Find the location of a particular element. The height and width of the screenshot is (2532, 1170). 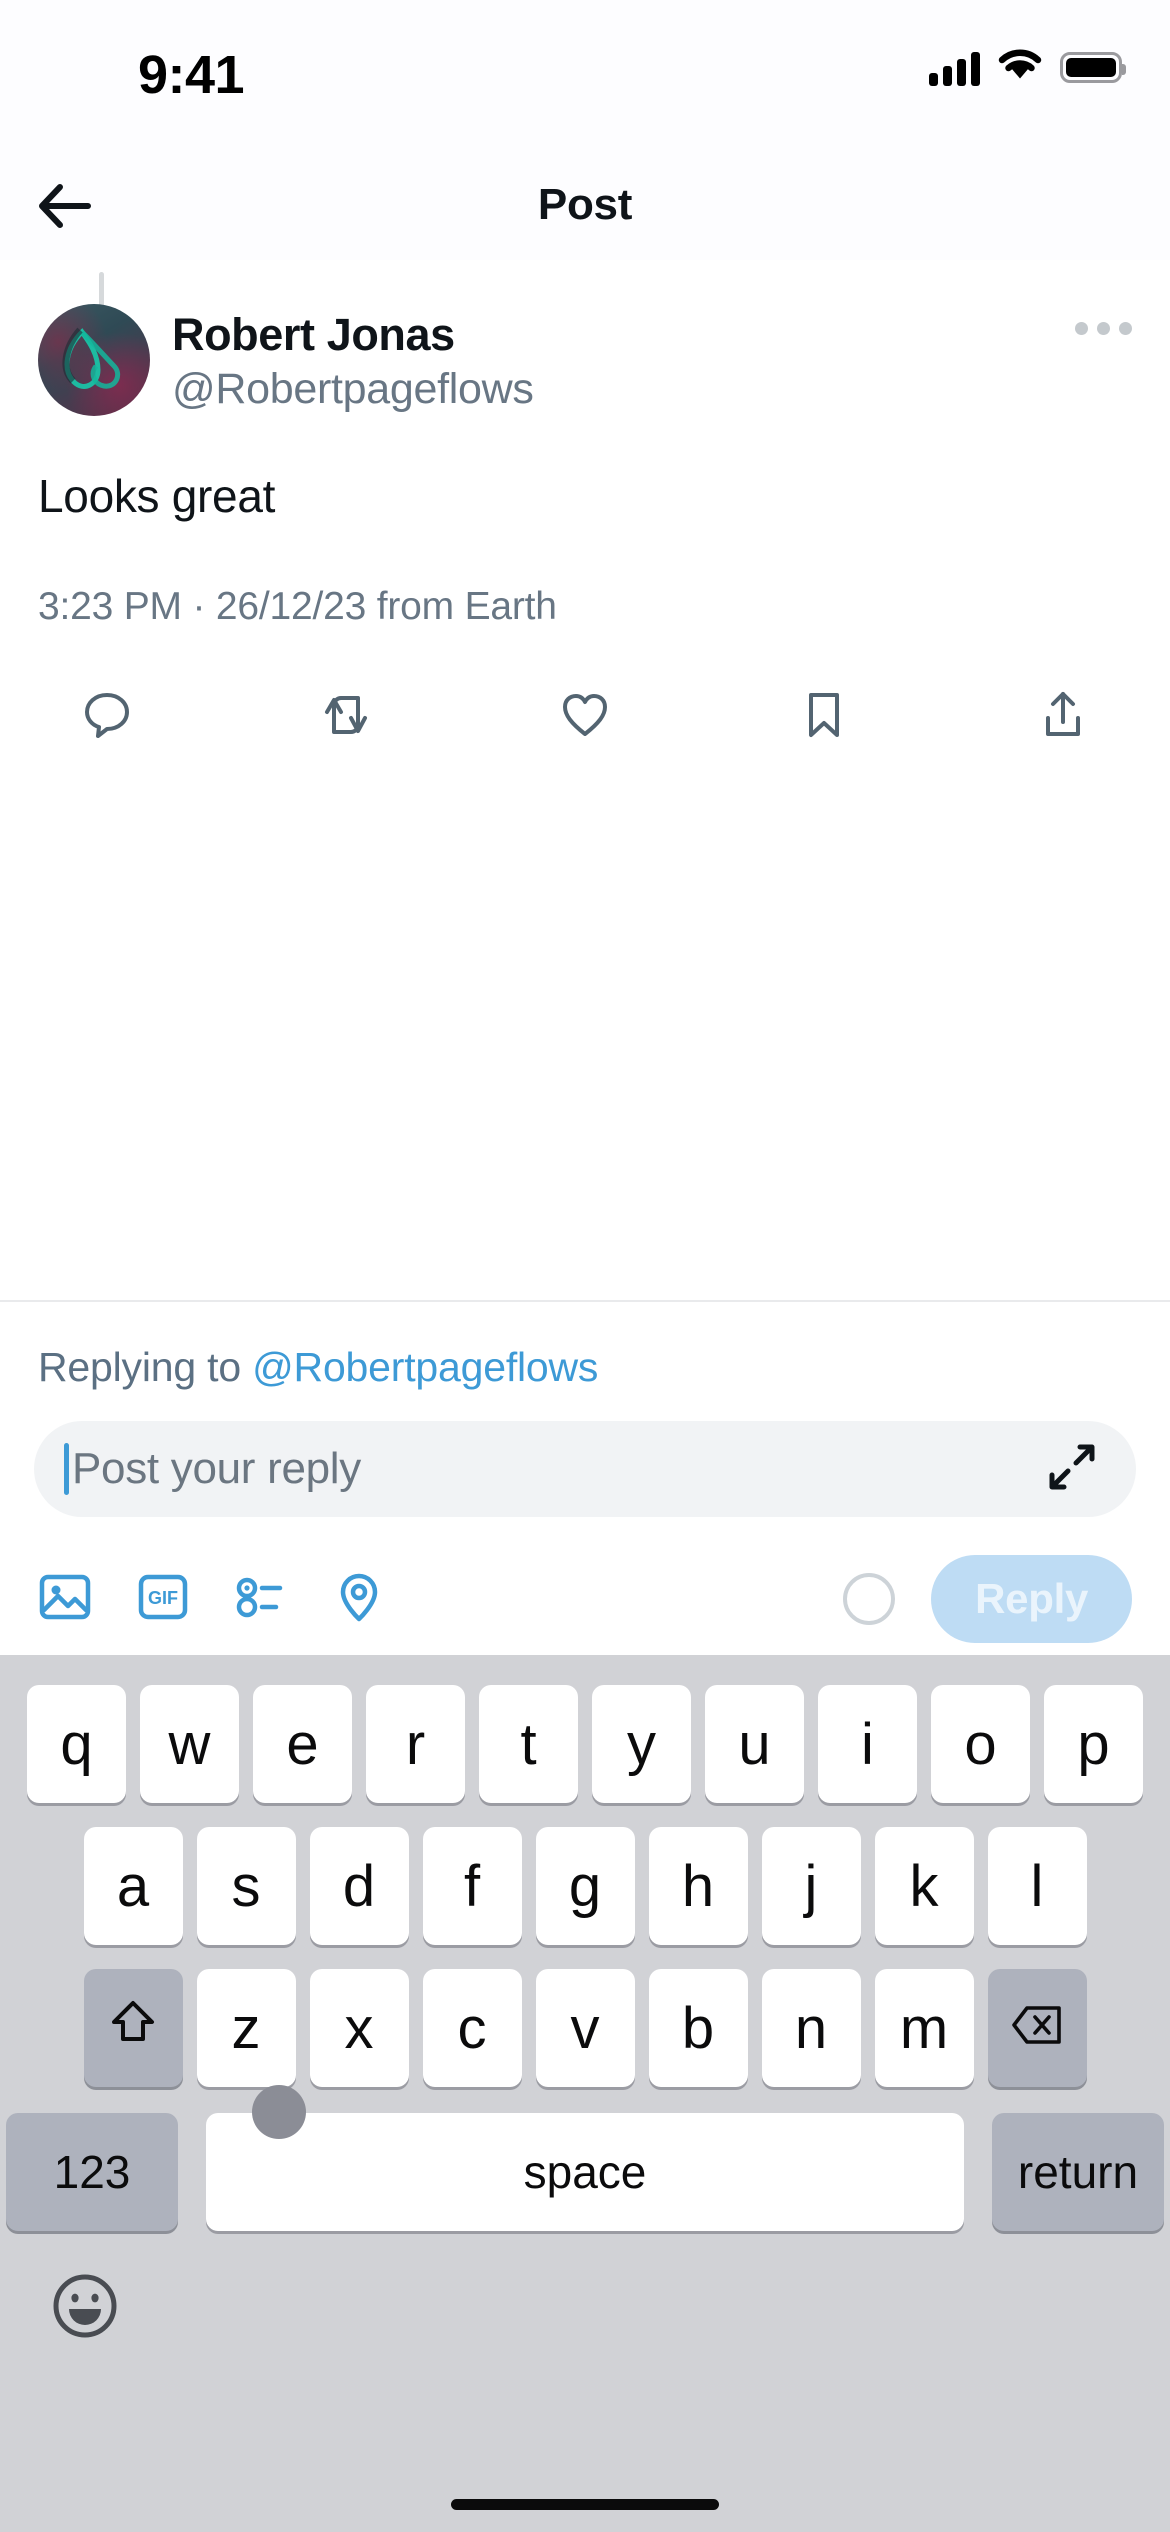

avatar is located at coordinates (94, 360).